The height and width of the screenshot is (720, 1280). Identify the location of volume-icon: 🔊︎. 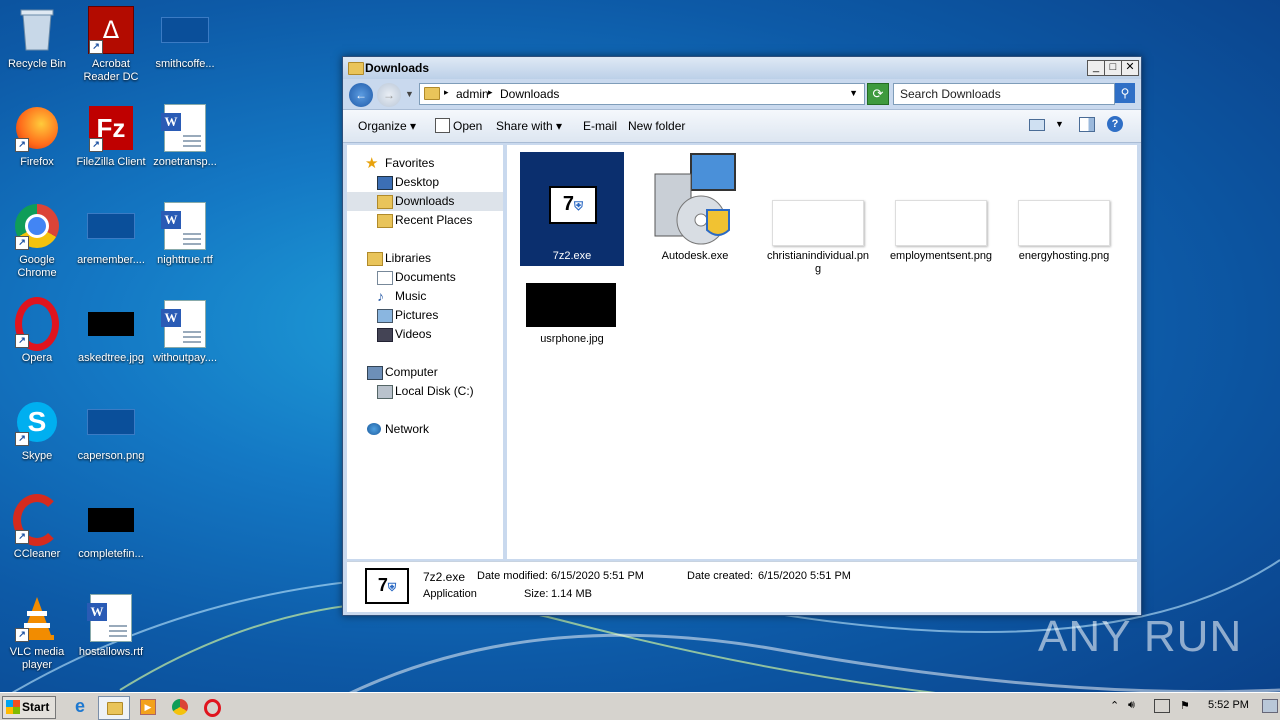
(1131, 705).